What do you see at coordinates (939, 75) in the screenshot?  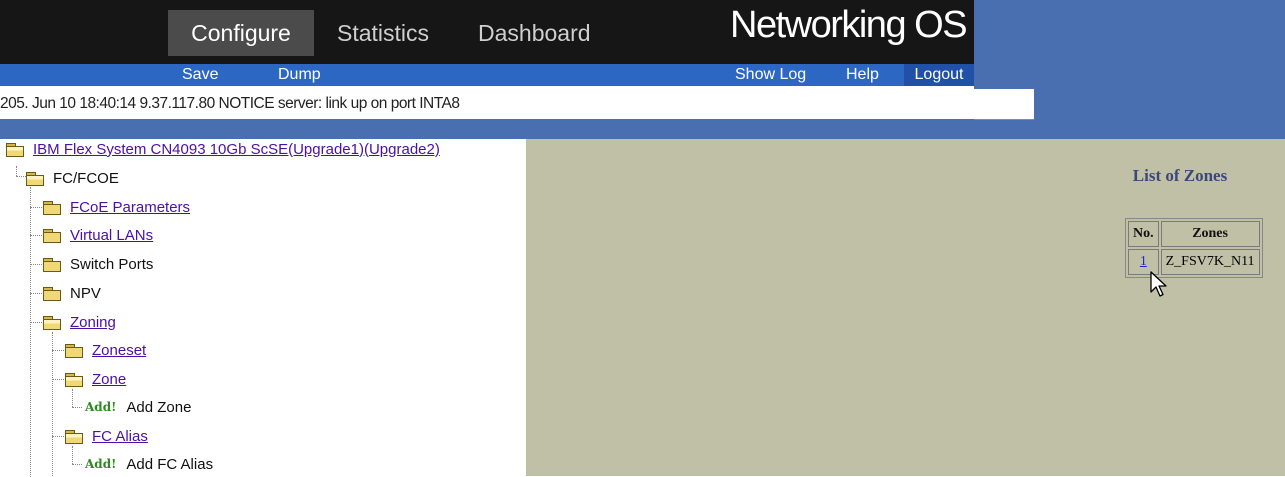 I see `logout-link: Logout` at bounding box center [939, 75].